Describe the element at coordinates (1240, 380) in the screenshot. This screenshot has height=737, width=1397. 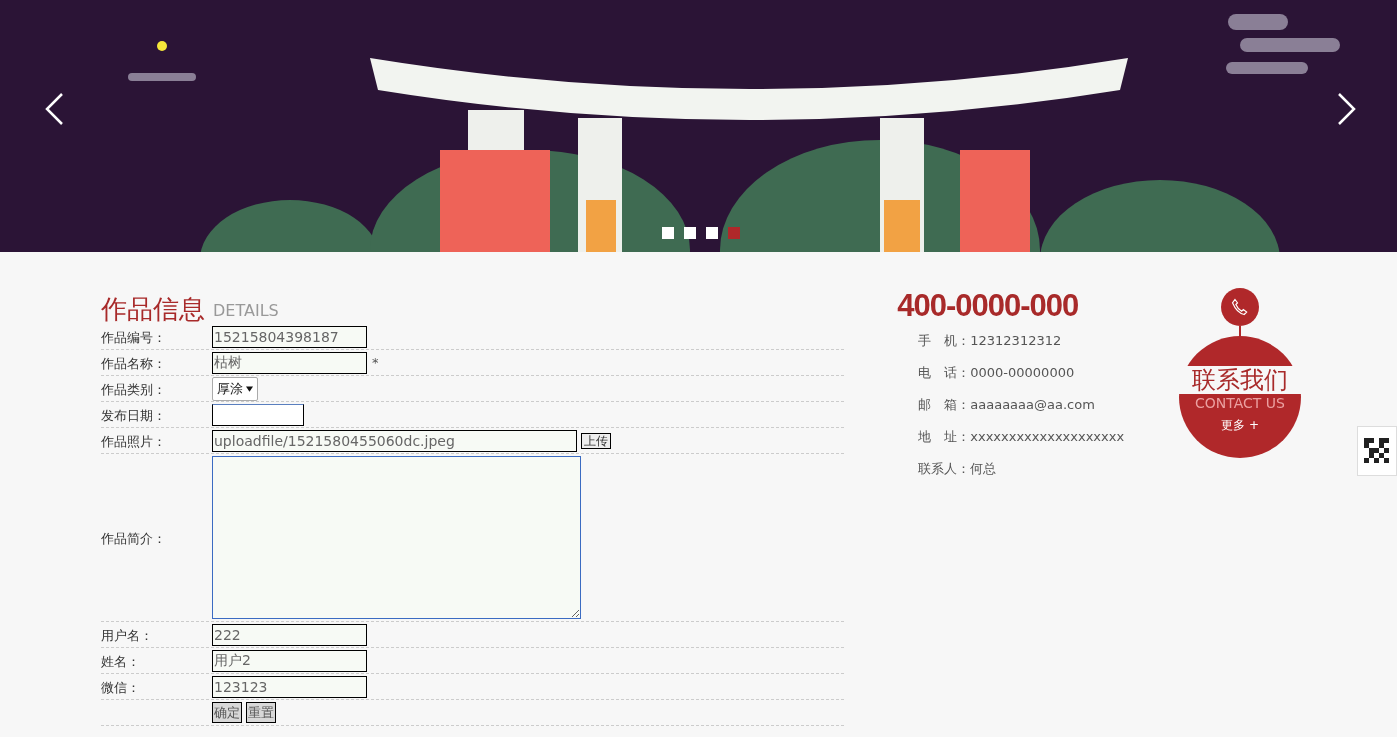
I see `badge-title: 联系我们` at that location.